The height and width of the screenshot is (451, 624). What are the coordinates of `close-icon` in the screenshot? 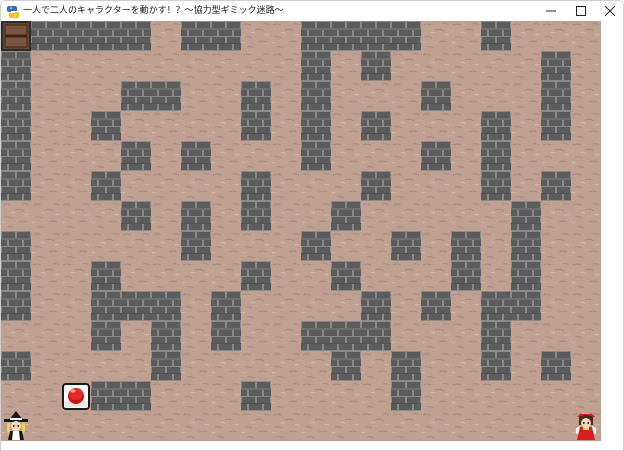 It's located at (610, 11).